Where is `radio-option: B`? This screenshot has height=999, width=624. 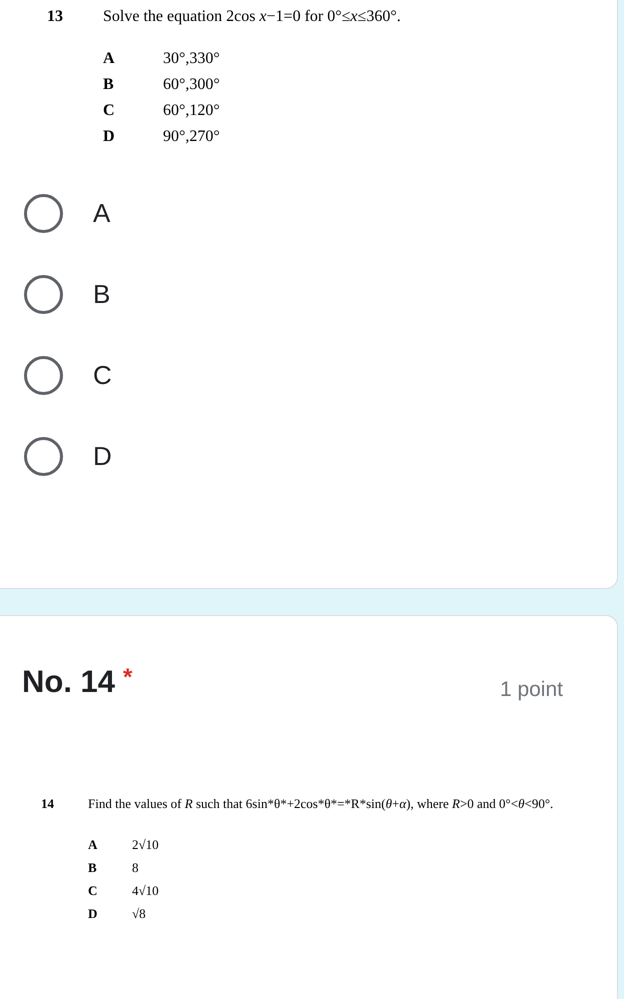 radio-option: B is located at coordinates (320, 294).